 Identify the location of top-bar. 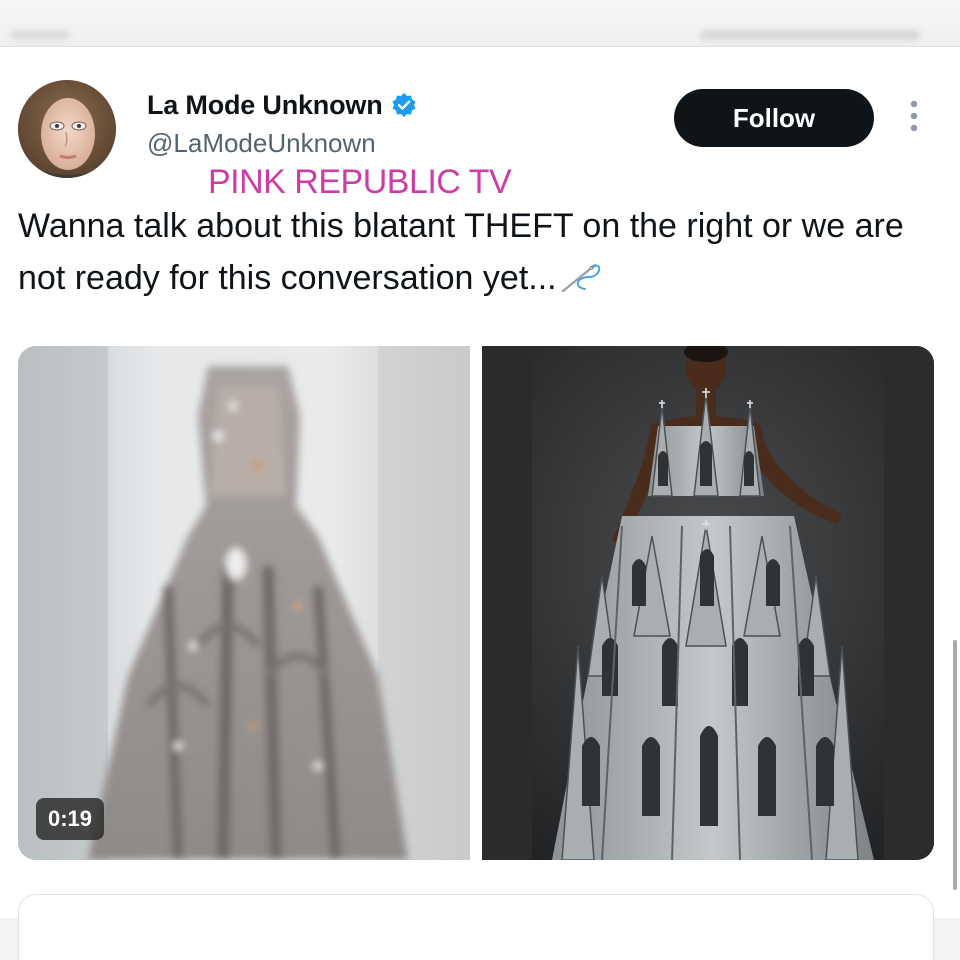
(480, 23).